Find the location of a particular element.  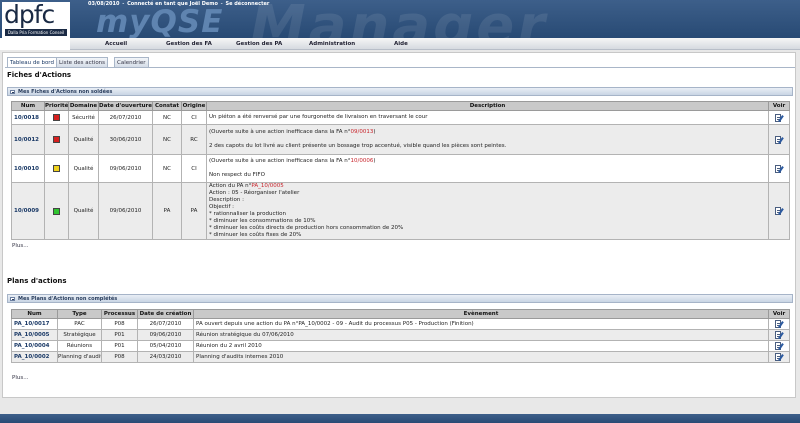

column-header: Type is located at coordinates (79, 314).